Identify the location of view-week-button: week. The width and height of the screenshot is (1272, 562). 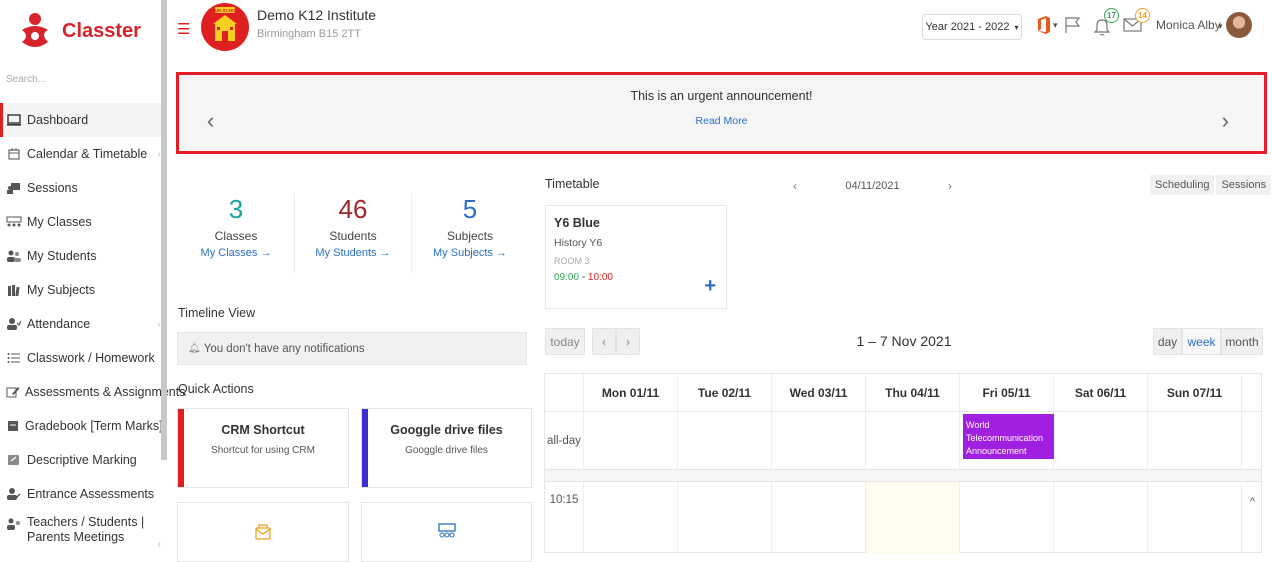
(1201, 341).